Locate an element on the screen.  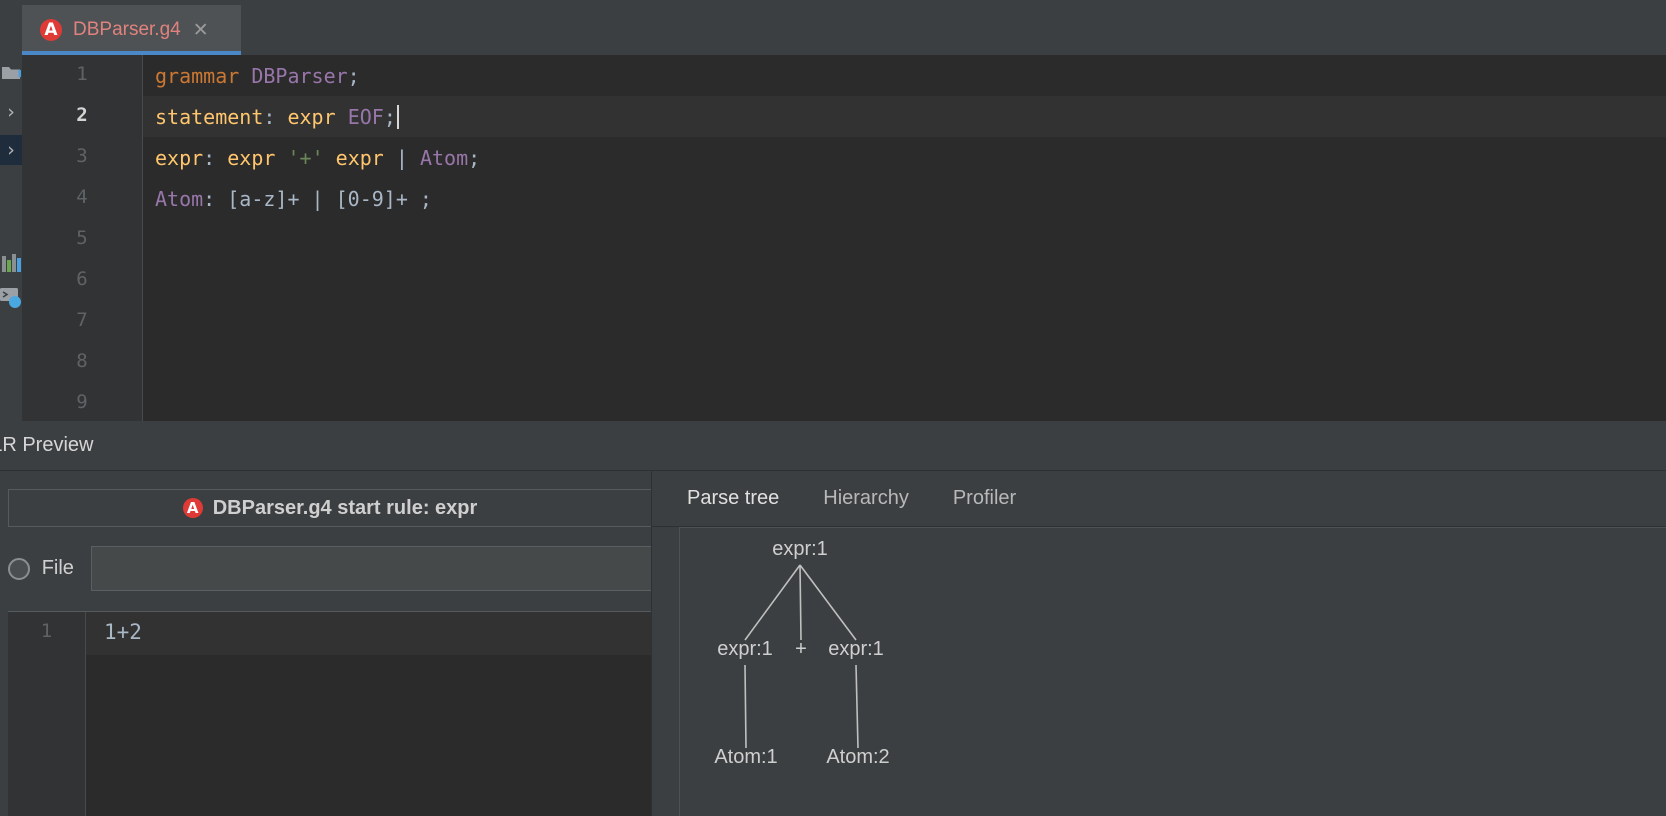
input-editor-line-number: 1 is located at coordinates (46, 631).